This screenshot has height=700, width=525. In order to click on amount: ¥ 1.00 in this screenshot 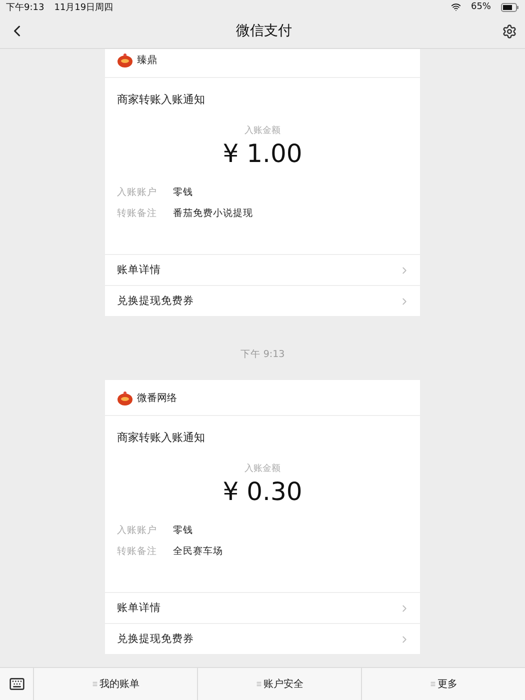, I will do `click(262, 153)`.